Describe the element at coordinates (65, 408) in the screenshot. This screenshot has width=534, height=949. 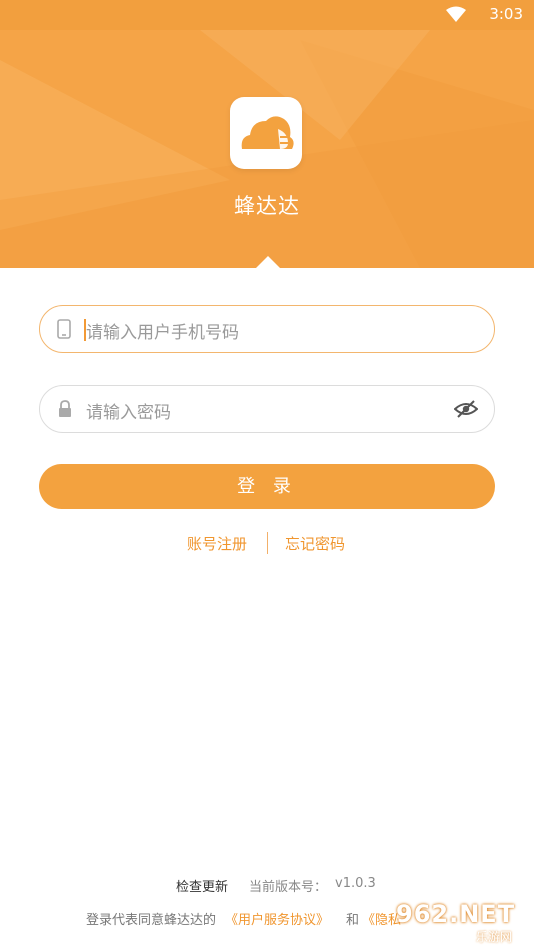
I see `lock-icon` at that location.